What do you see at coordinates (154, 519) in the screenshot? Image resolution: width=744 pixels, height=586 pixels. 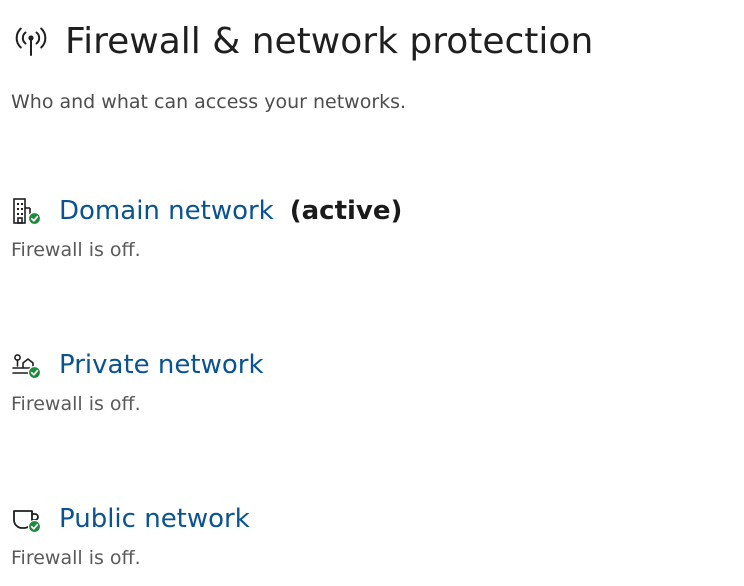 I see `public-network-link: Public network` at bounding box center [154, 519].